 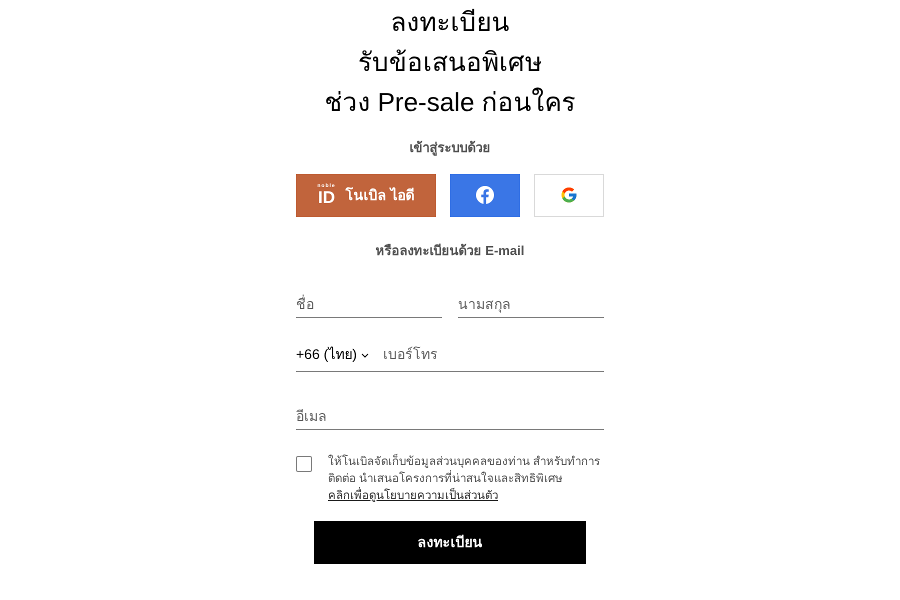 I want to click on phone-field: +66 (ไทย) เบอร์โทร, so click(x=450, y=357).